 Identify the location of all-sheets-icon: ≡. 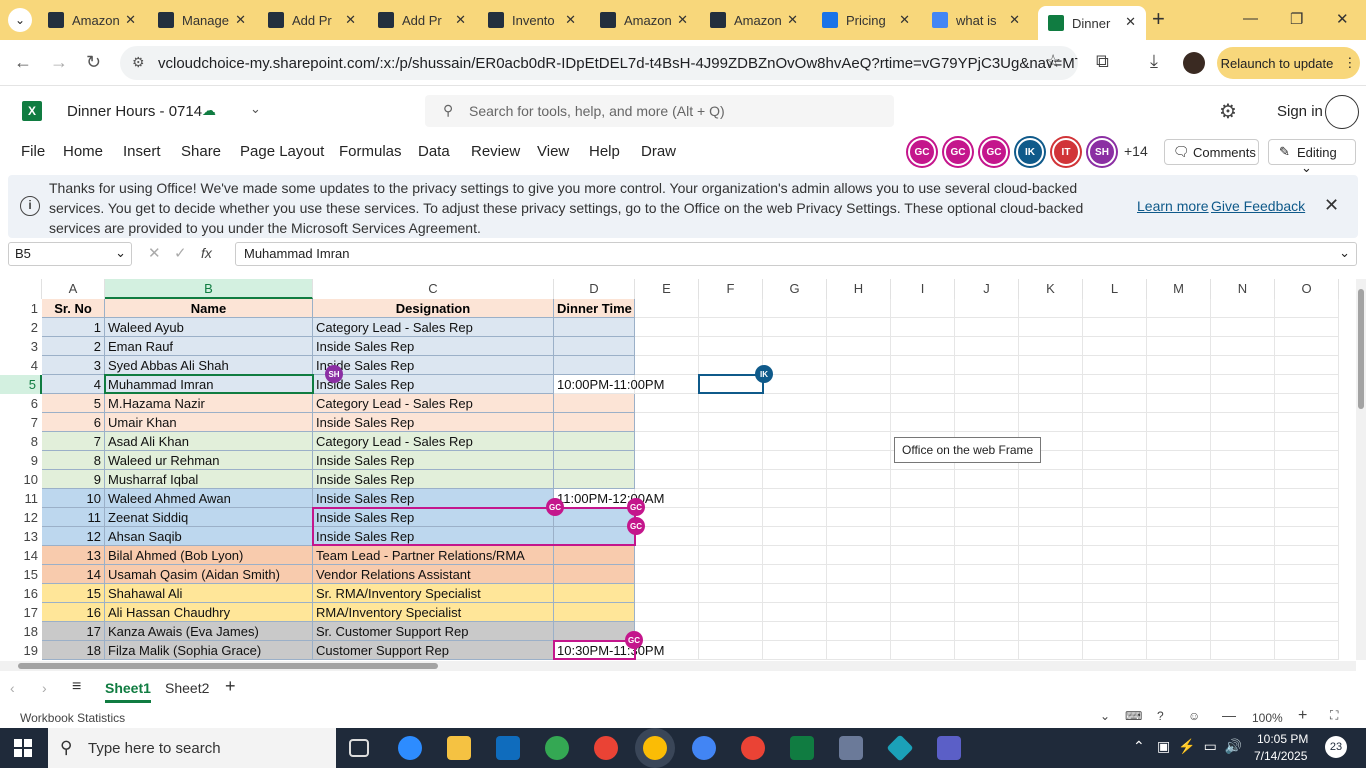
(76, 687).